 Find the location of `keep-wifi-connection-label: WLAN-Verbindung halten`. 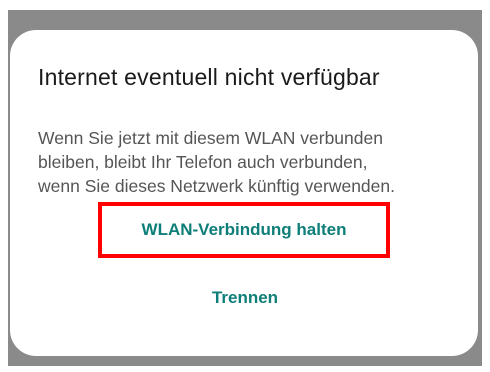

keep-wifi-connection-label: WLAN-Verbindung halten is located at coordinates (244, 229).